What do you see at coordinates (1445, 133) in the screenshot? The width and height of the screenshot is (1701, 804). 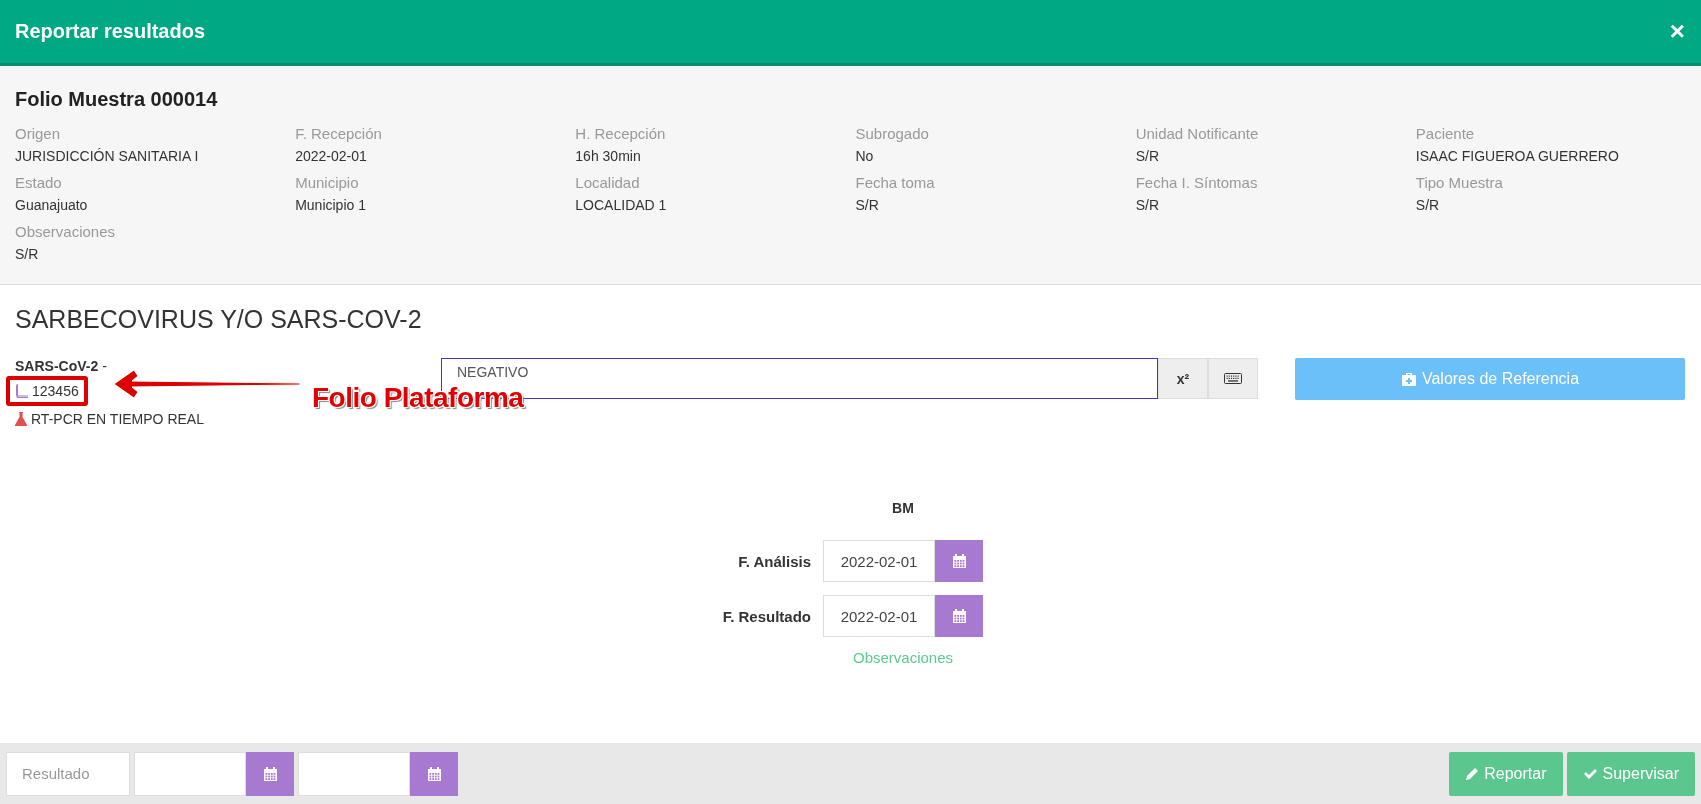 I see `field-label: Paciente` at bounding box center [1445, 133].